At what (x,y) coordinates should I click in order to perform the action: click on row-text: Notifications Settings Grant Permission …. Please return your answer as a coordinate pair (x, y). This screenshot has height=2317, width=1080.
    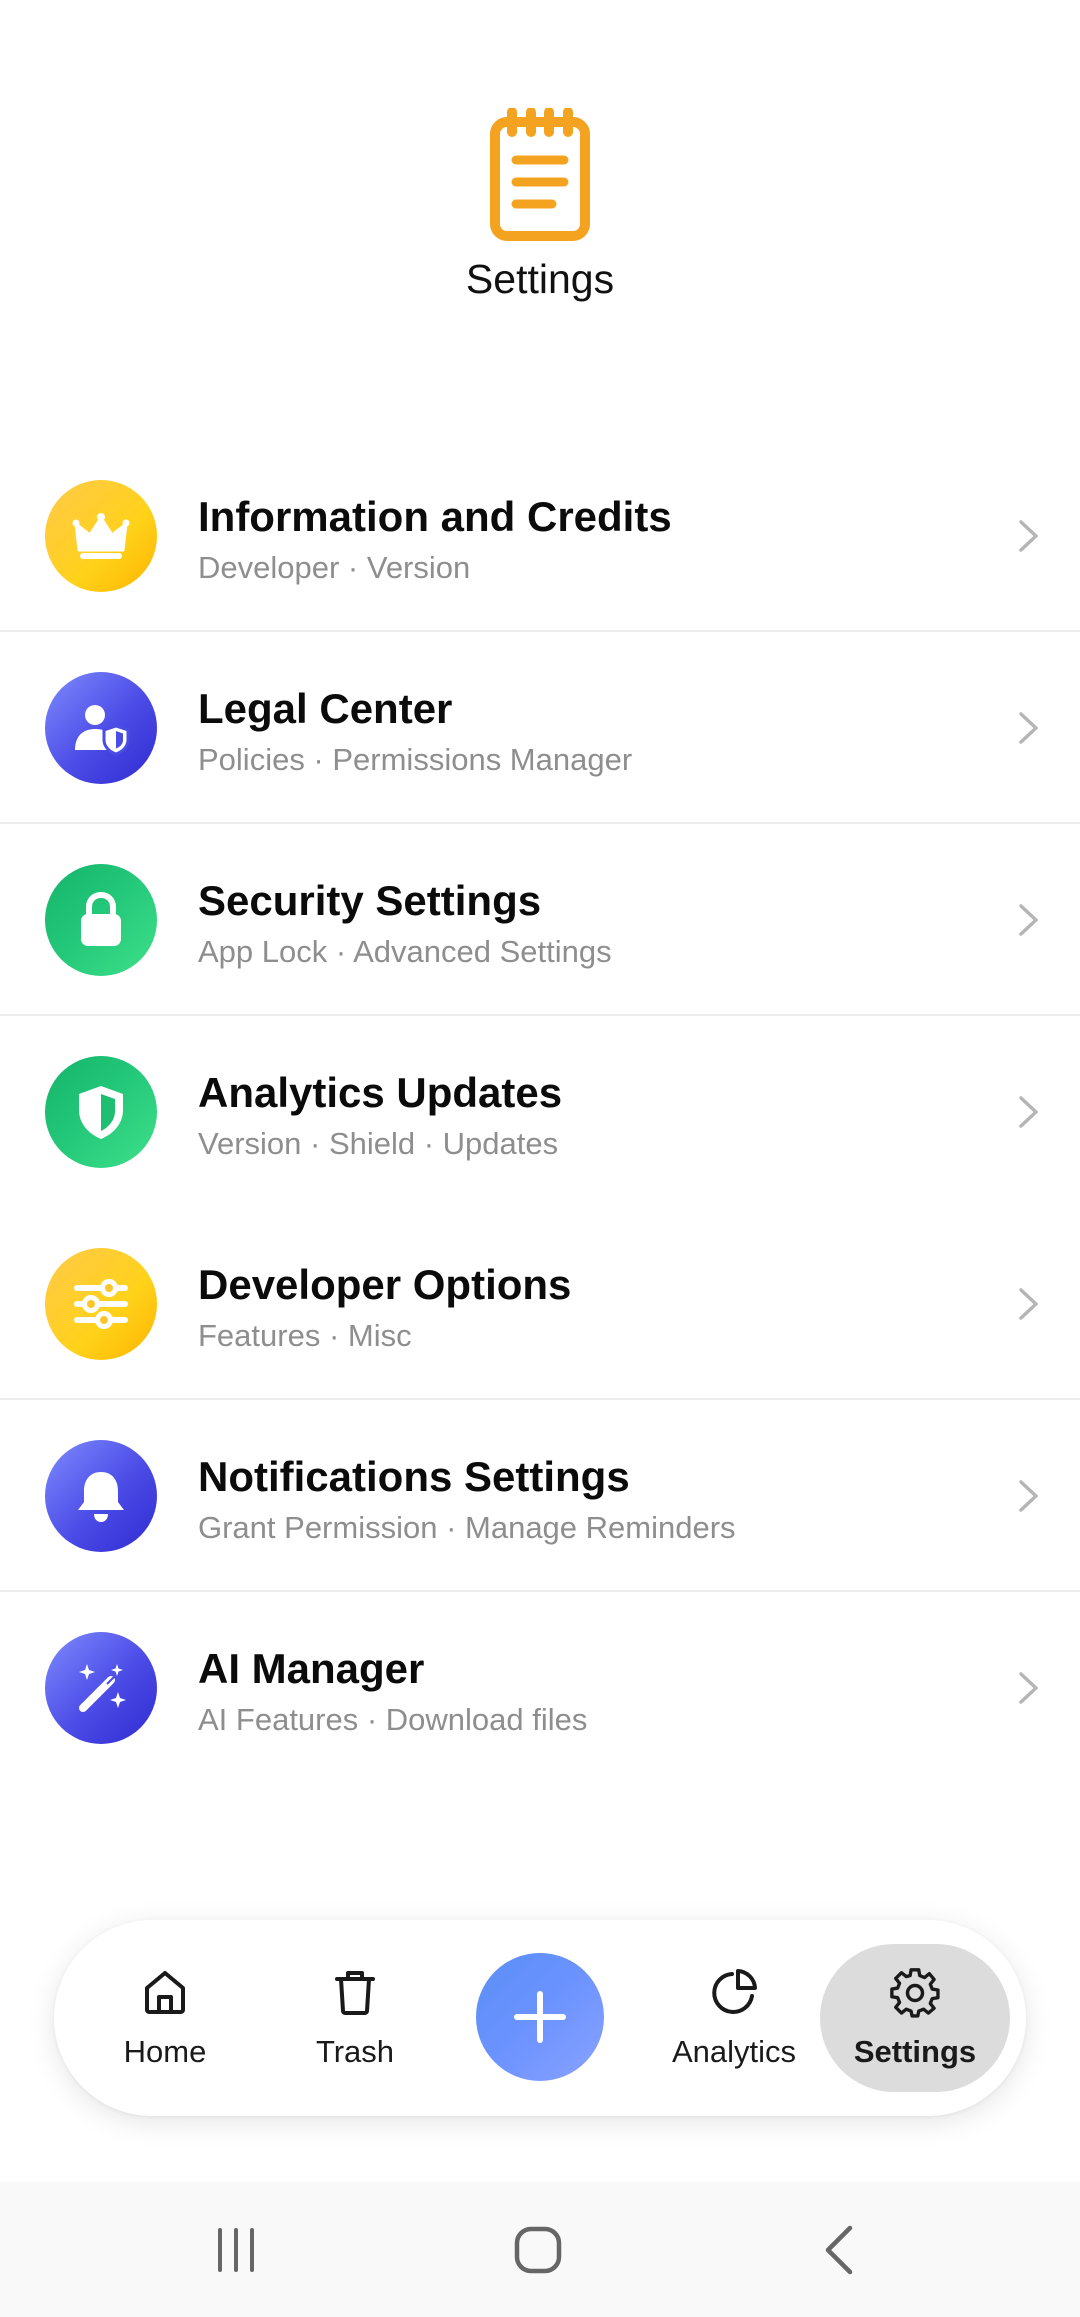
    Looking at the image, I should click on (467, 1500).